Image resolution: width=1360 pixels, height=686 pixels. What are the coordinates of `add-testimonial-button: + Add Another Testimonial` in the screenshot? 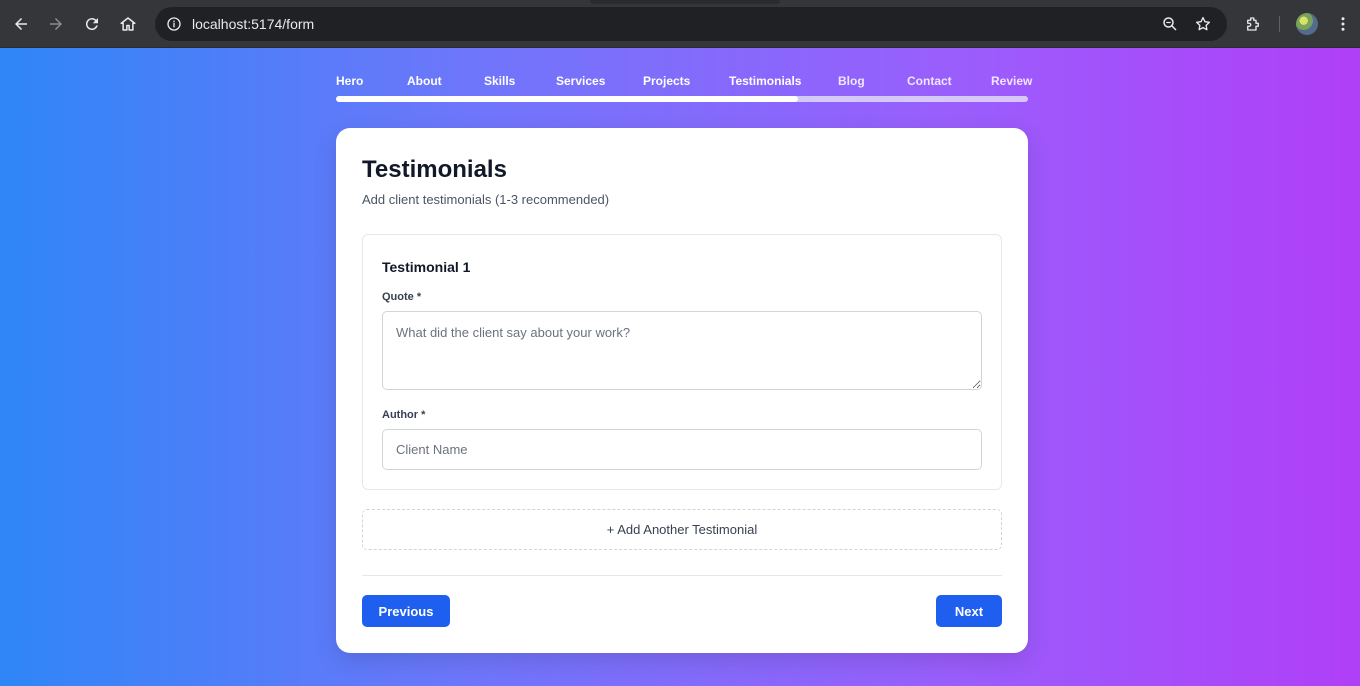 It's located at (682, 529).